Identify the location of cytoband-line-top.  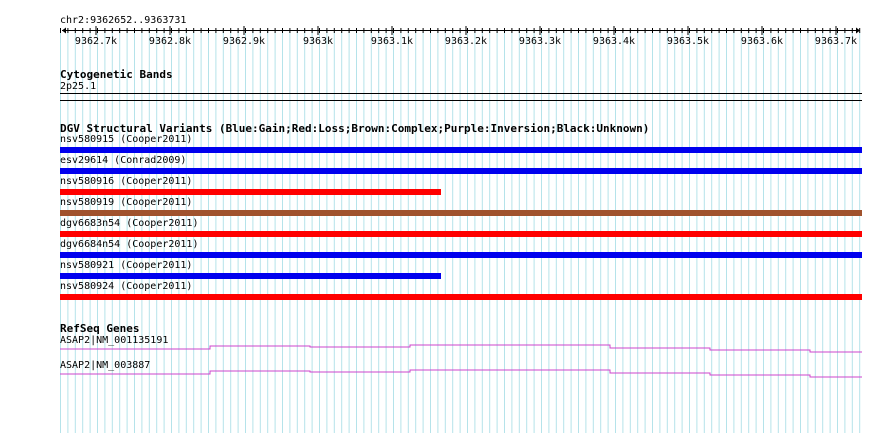
(461, 93).